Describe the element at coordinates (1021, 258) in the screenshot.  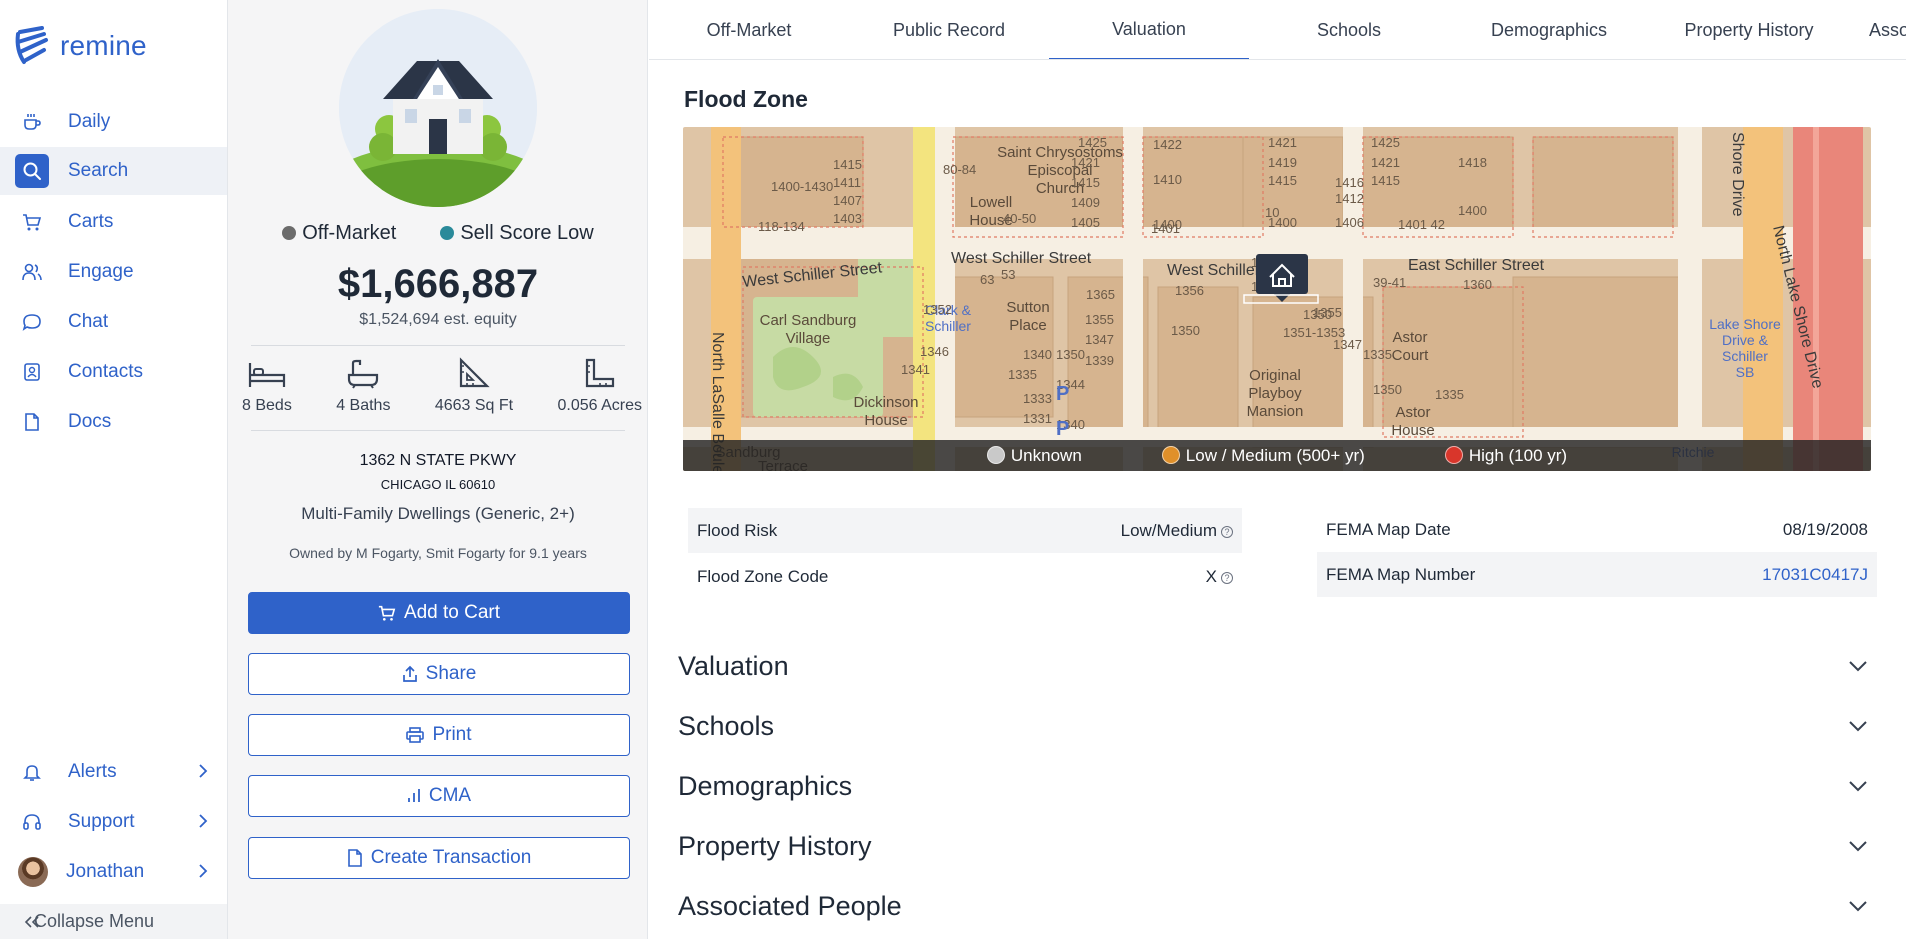
I see `map-label-street: West Schiller Street` at that location.